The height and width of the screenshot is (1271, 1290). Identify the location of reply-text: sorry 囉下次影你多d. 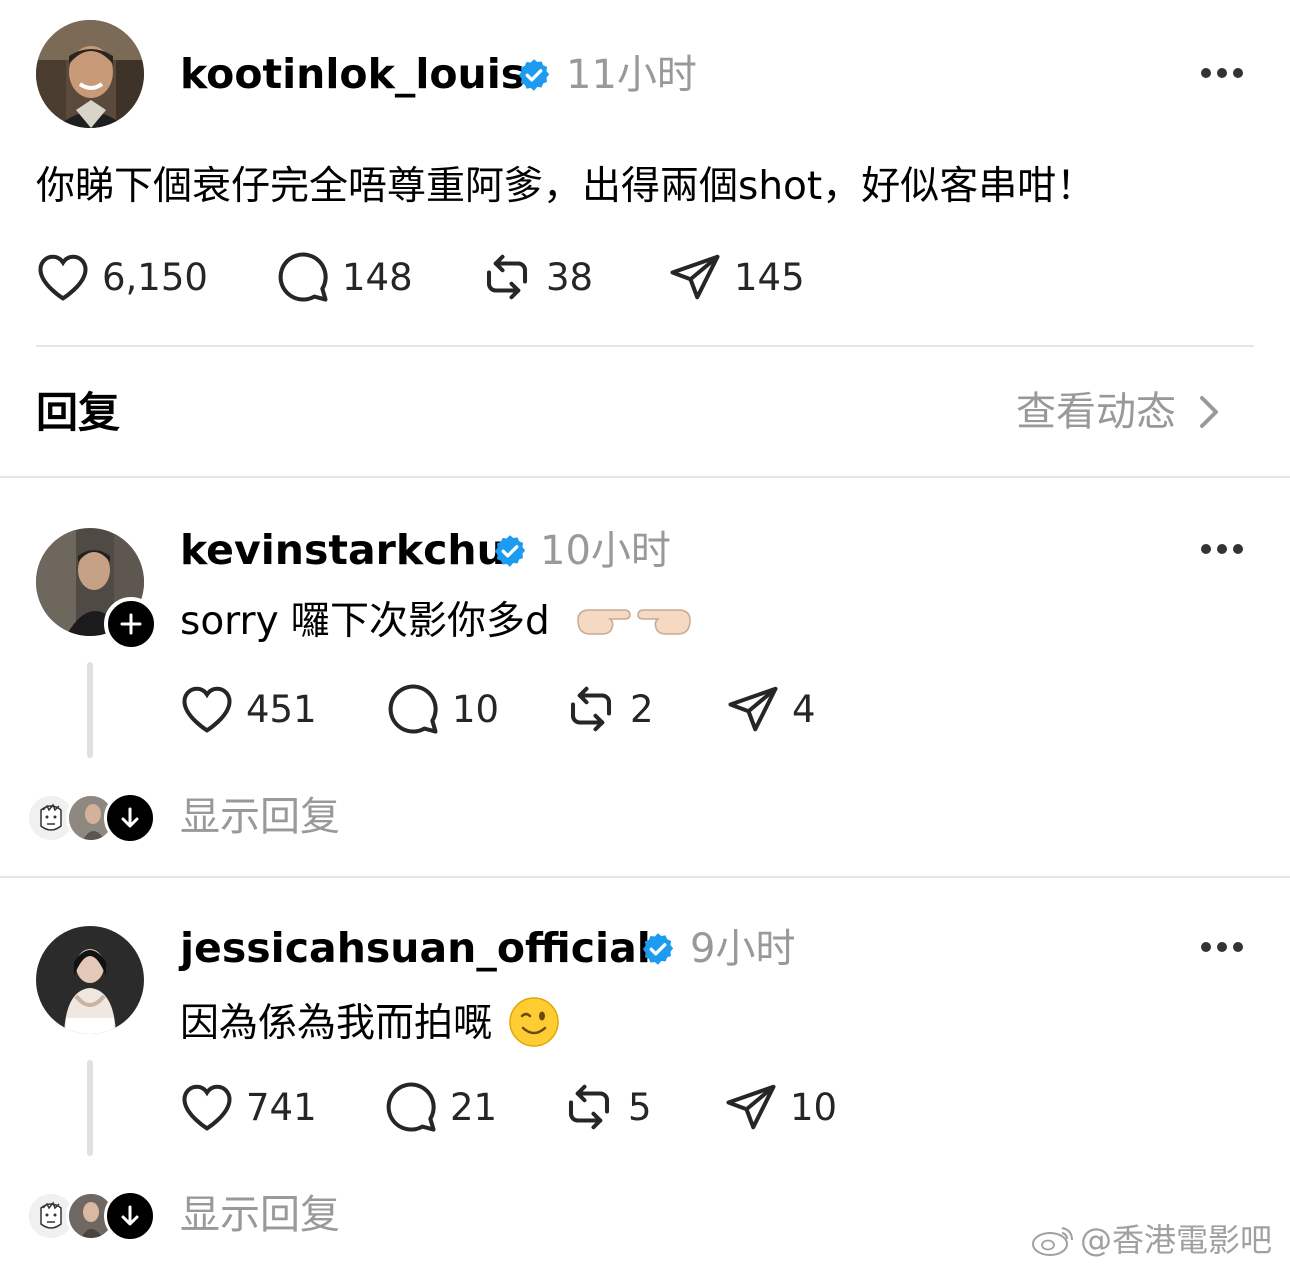
(437, 623).